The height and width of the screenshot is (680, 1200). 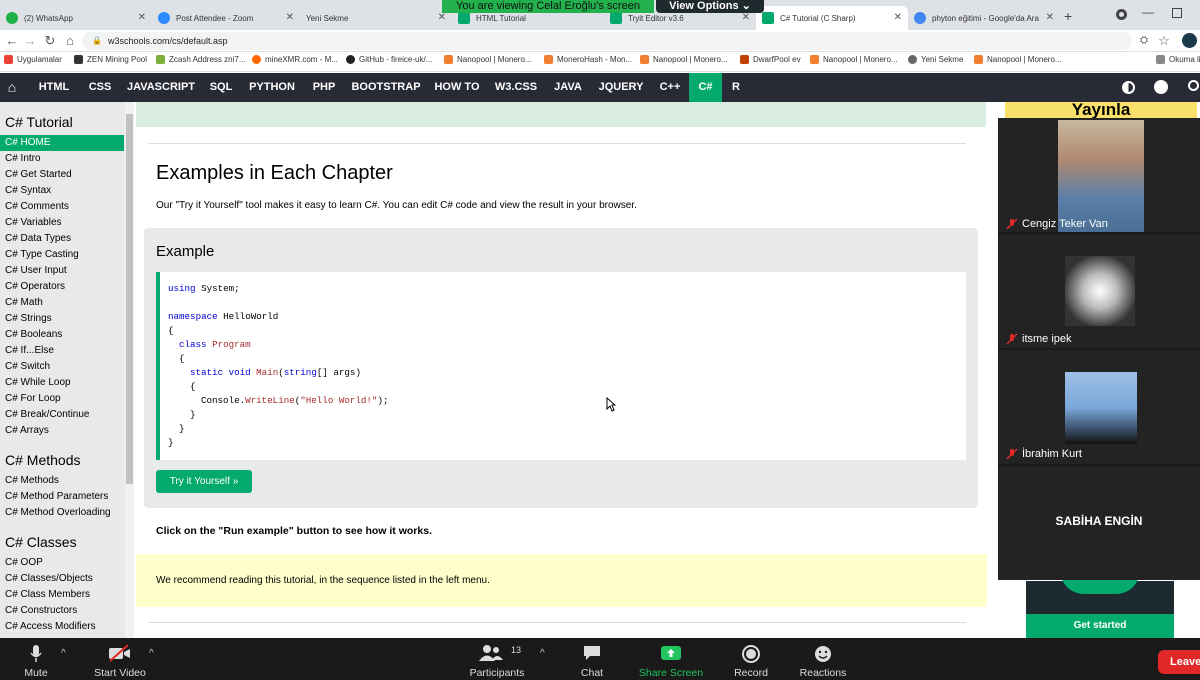 What do you see at coordinates (62, 271) in the screenshot?
I see `sidebar-item: C# User Input` at bounding box center [62, 271].